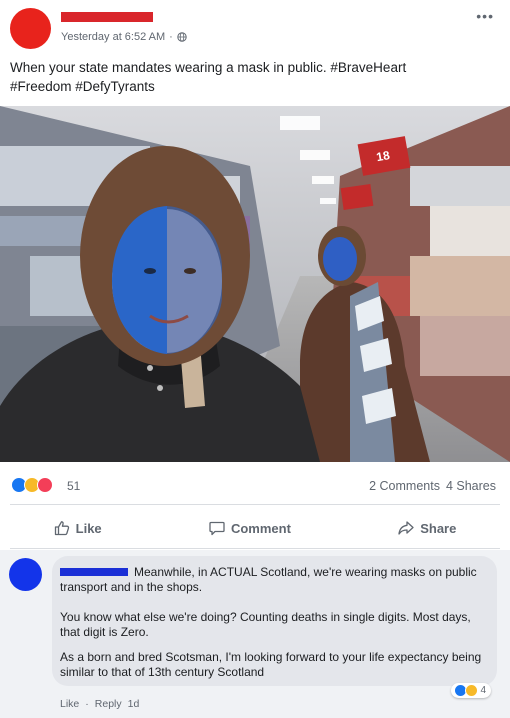 The width and height of the screenshot is (510, 718). What do you see at coordinates (113, 37) in the screenshot?
I see `post-timestamp: Yesterday at 6:52 AM` at bounding box center [113, 37].